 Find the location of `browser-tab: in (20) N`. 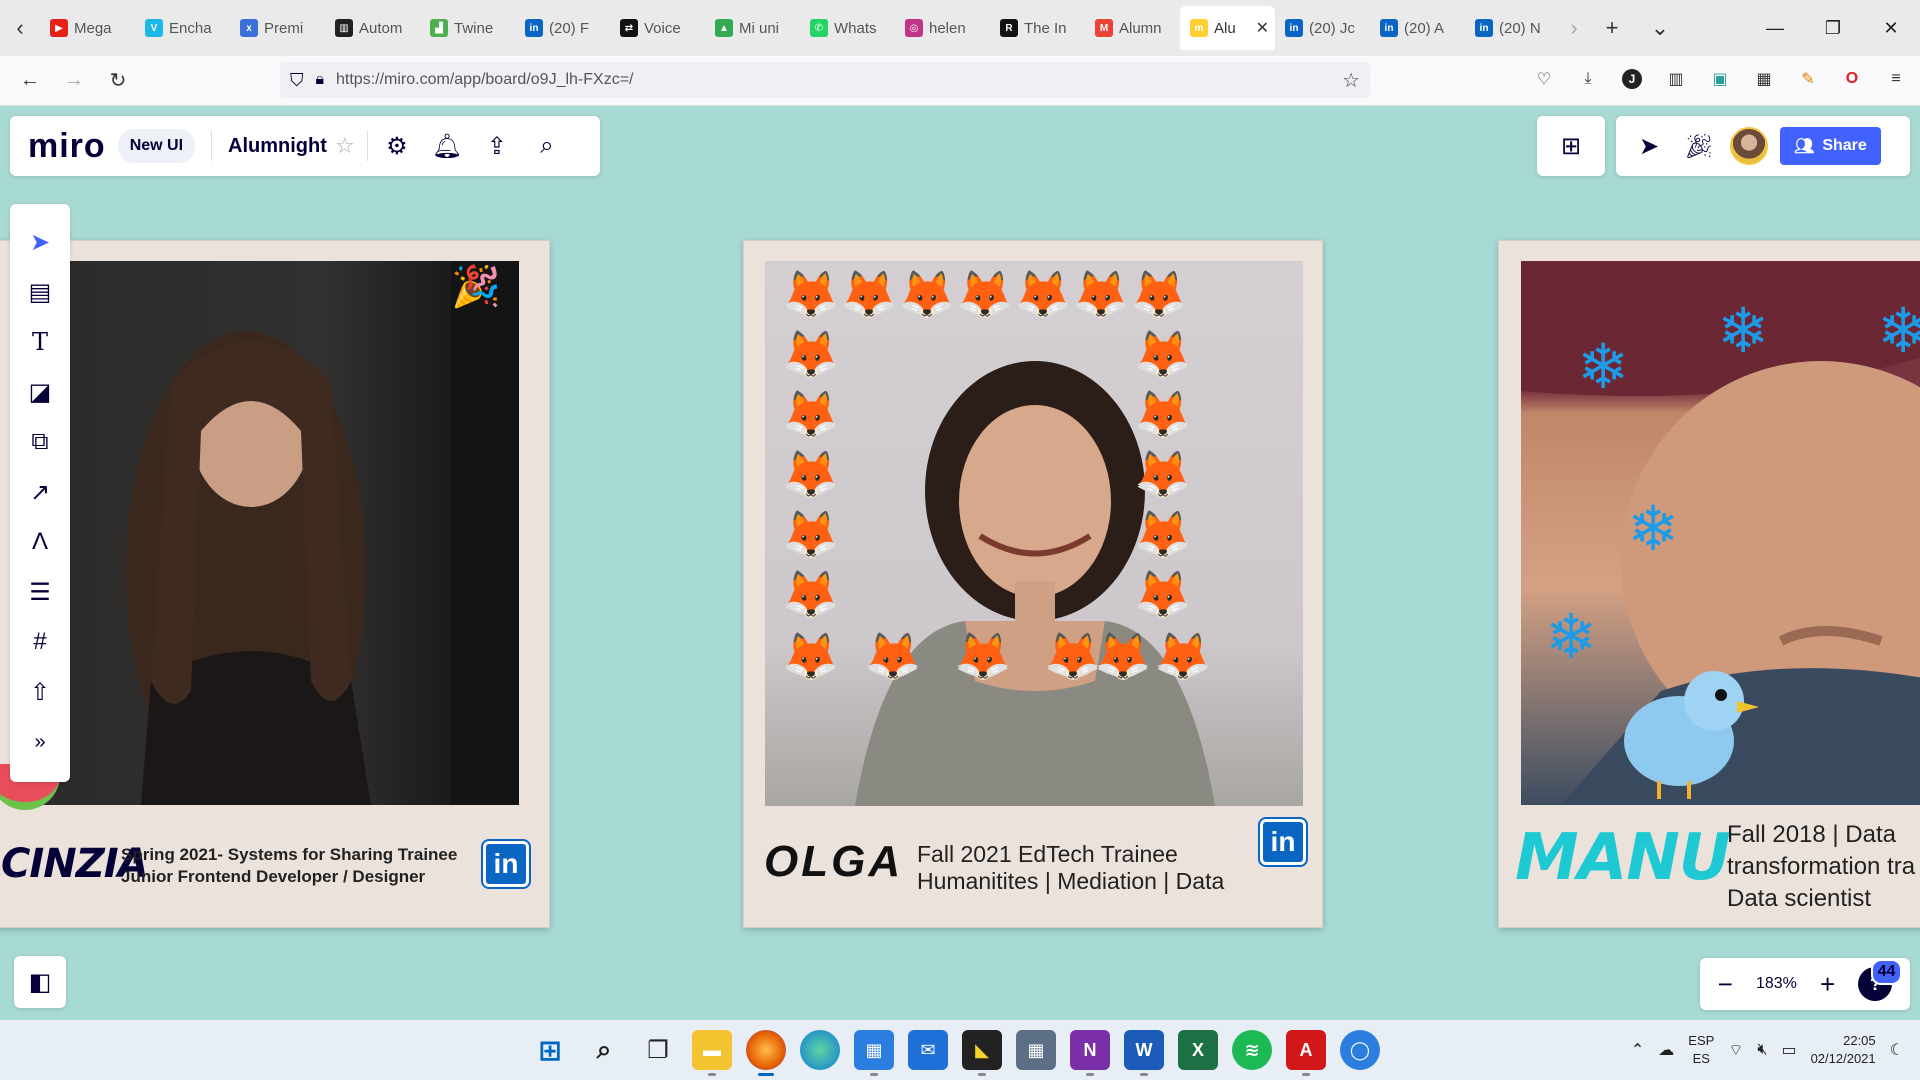

browser-tab: in (20) N is located at coordinates (1512, 28).